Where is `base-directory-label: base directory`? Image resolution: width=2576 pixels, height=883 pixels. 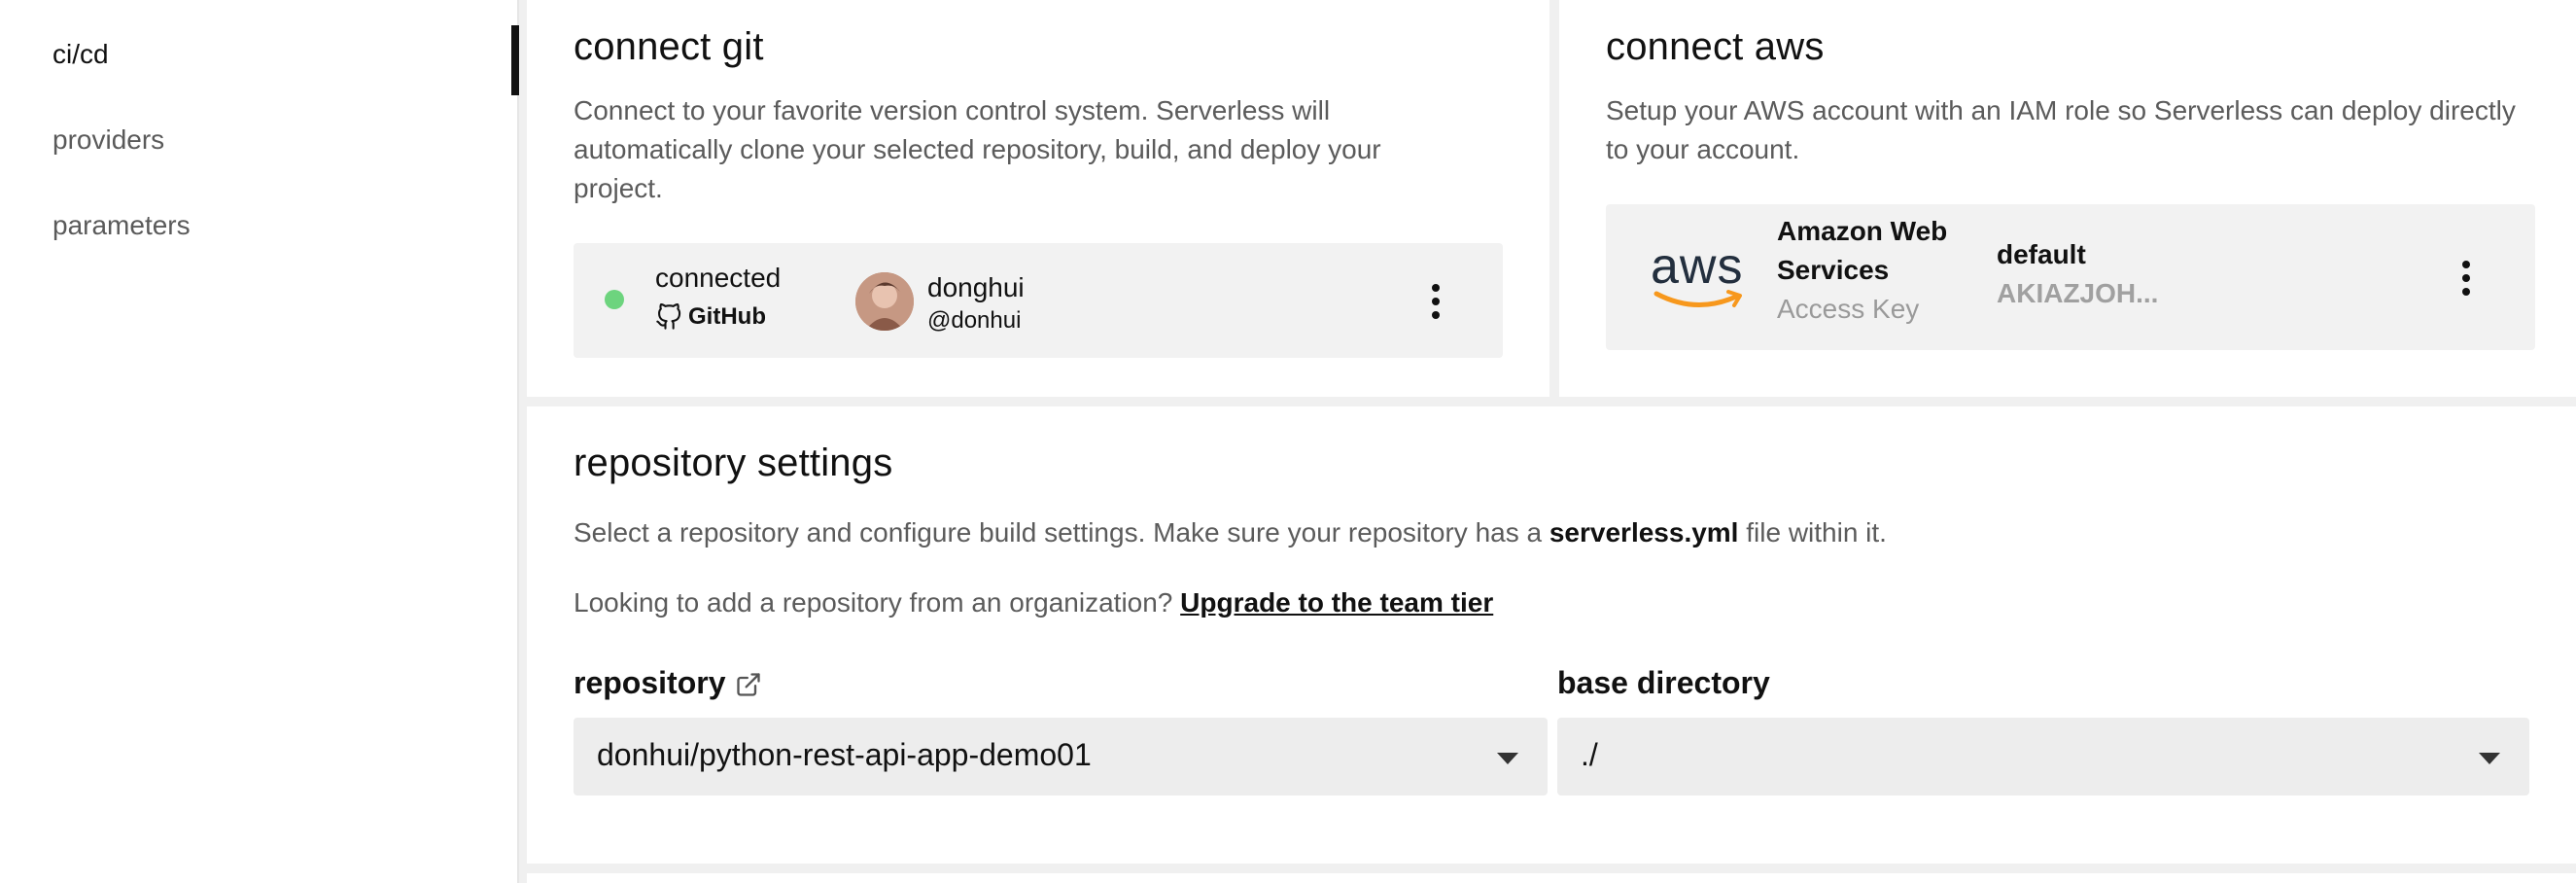
base-directory-label: base directory is located at coordinates (1663, 682).